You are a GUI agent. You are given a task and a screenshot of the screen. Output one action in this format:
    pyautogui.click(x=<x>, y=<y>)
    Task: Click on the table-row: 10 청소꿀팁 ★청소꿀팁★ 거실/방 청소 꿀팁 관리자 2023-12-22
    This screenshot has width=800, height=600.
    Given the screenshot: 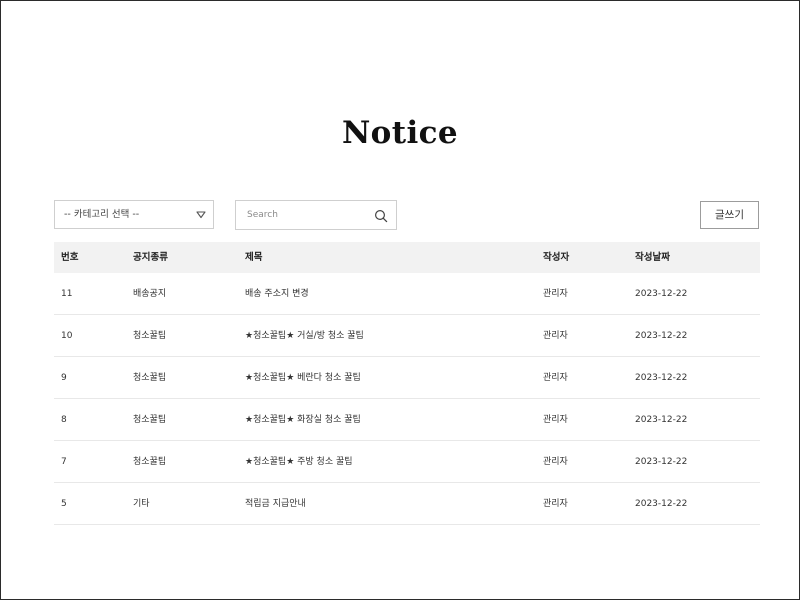 What is the action you would take?
    pyautogui.click(x=407, y=336)
    